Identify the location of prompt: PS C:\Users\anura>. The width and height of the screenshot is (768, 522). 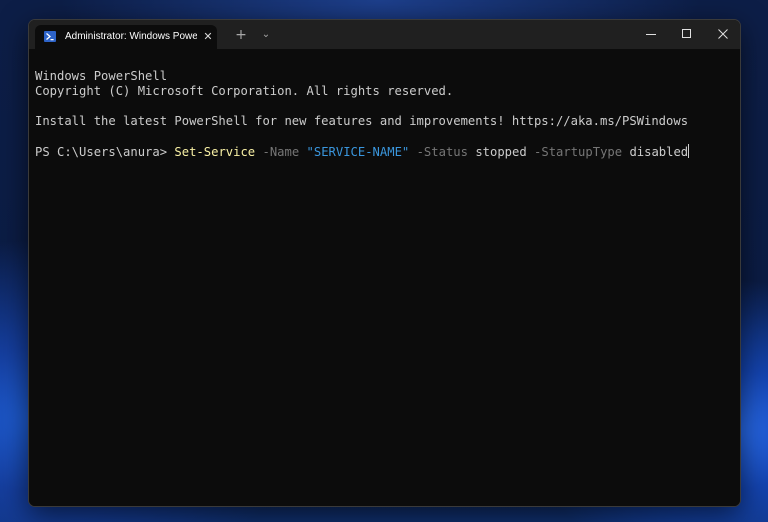
(105, 152).